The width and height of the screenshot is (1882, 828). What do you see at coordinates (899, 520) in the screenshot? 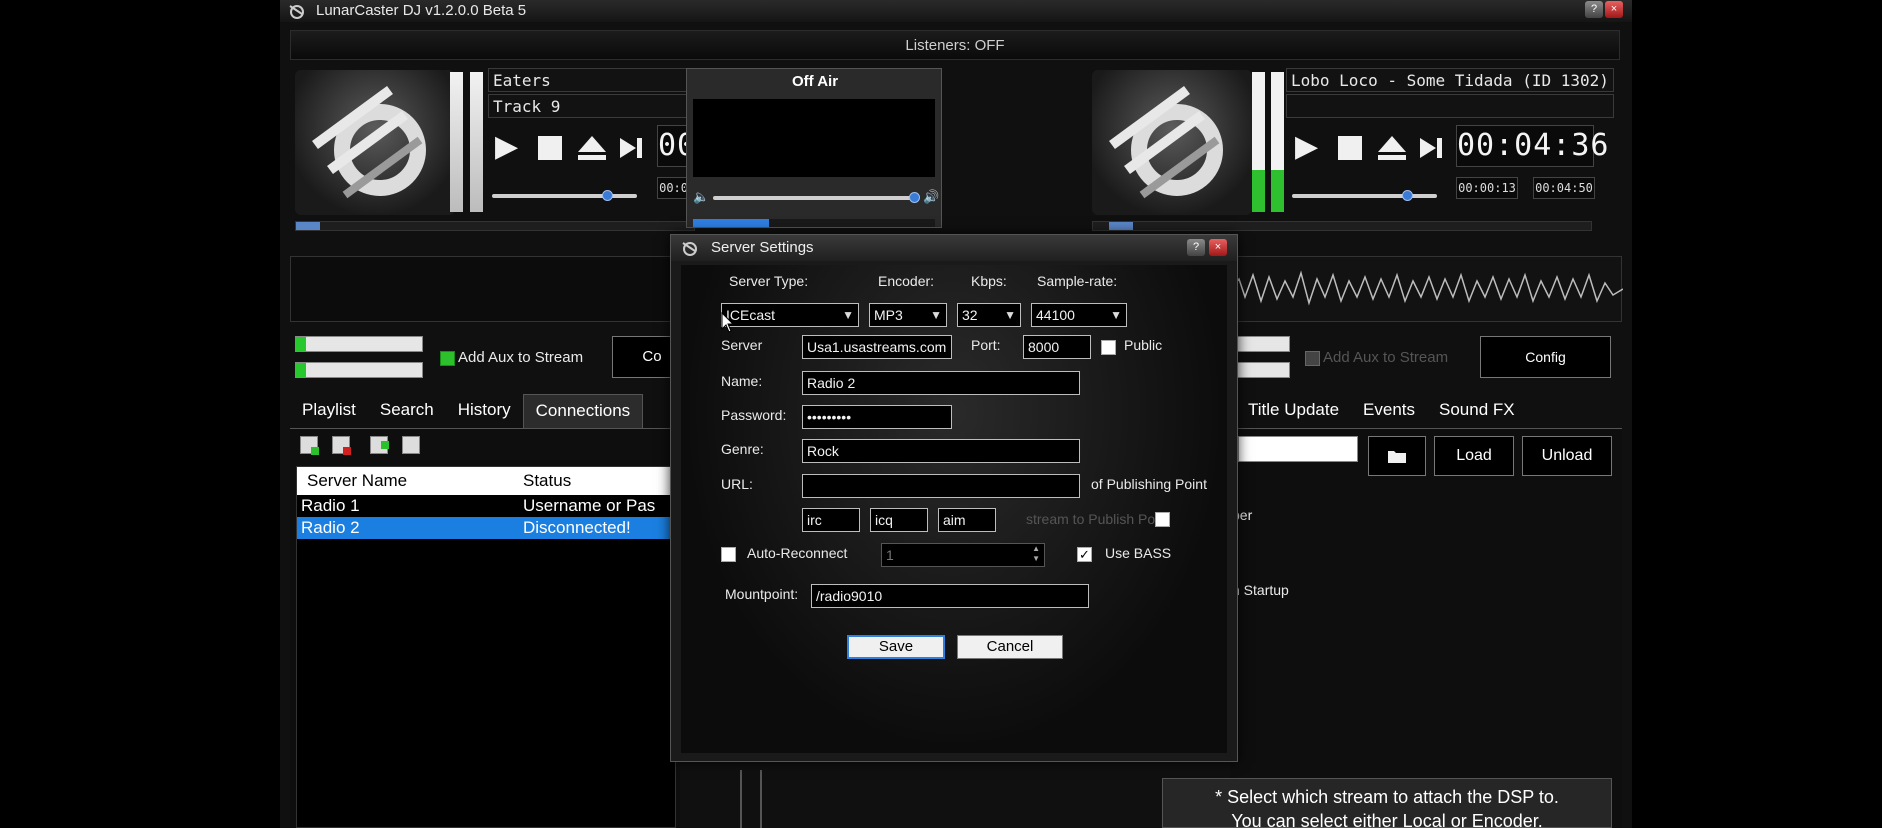
I see `icq-field: icq` at bounding box center [899, 520].